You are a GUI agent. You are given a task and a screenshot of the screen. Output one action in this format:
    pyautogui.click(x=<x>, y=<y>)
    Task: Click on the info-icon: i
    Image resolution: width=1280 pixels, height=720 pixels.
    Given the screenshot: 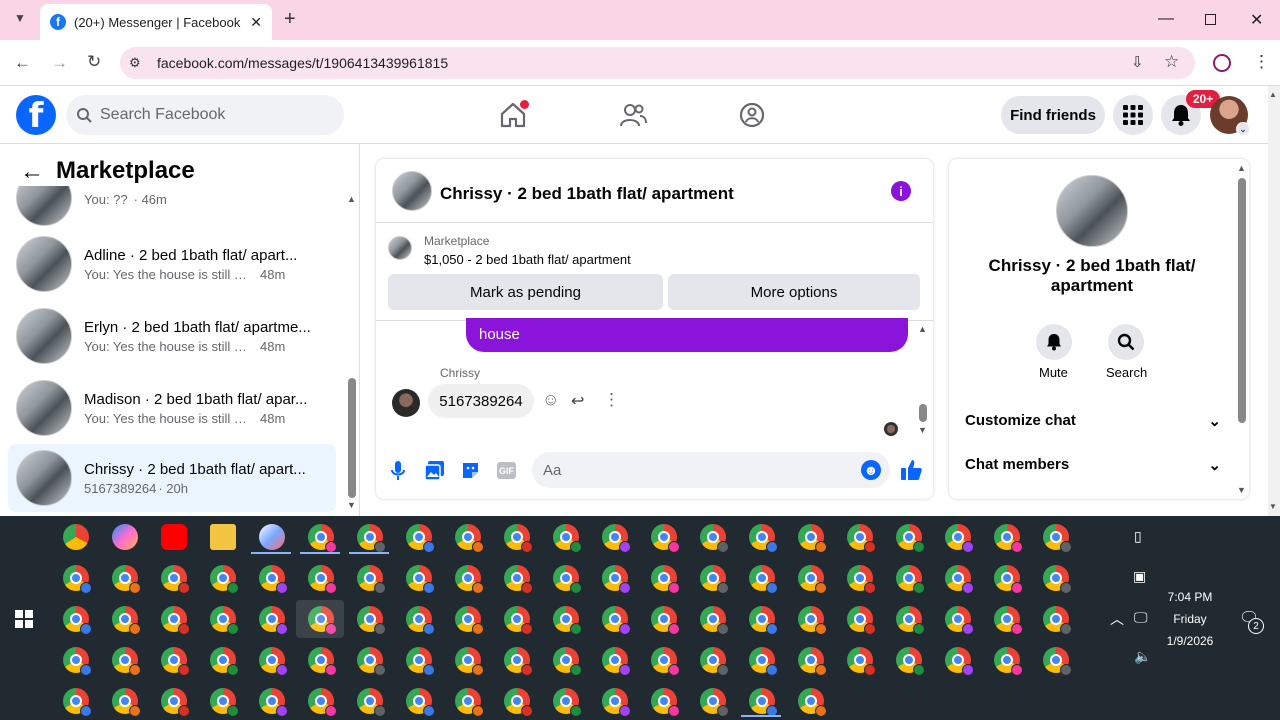 What is the action you would take?
    pyautogui.click(x=901, y=191)
    